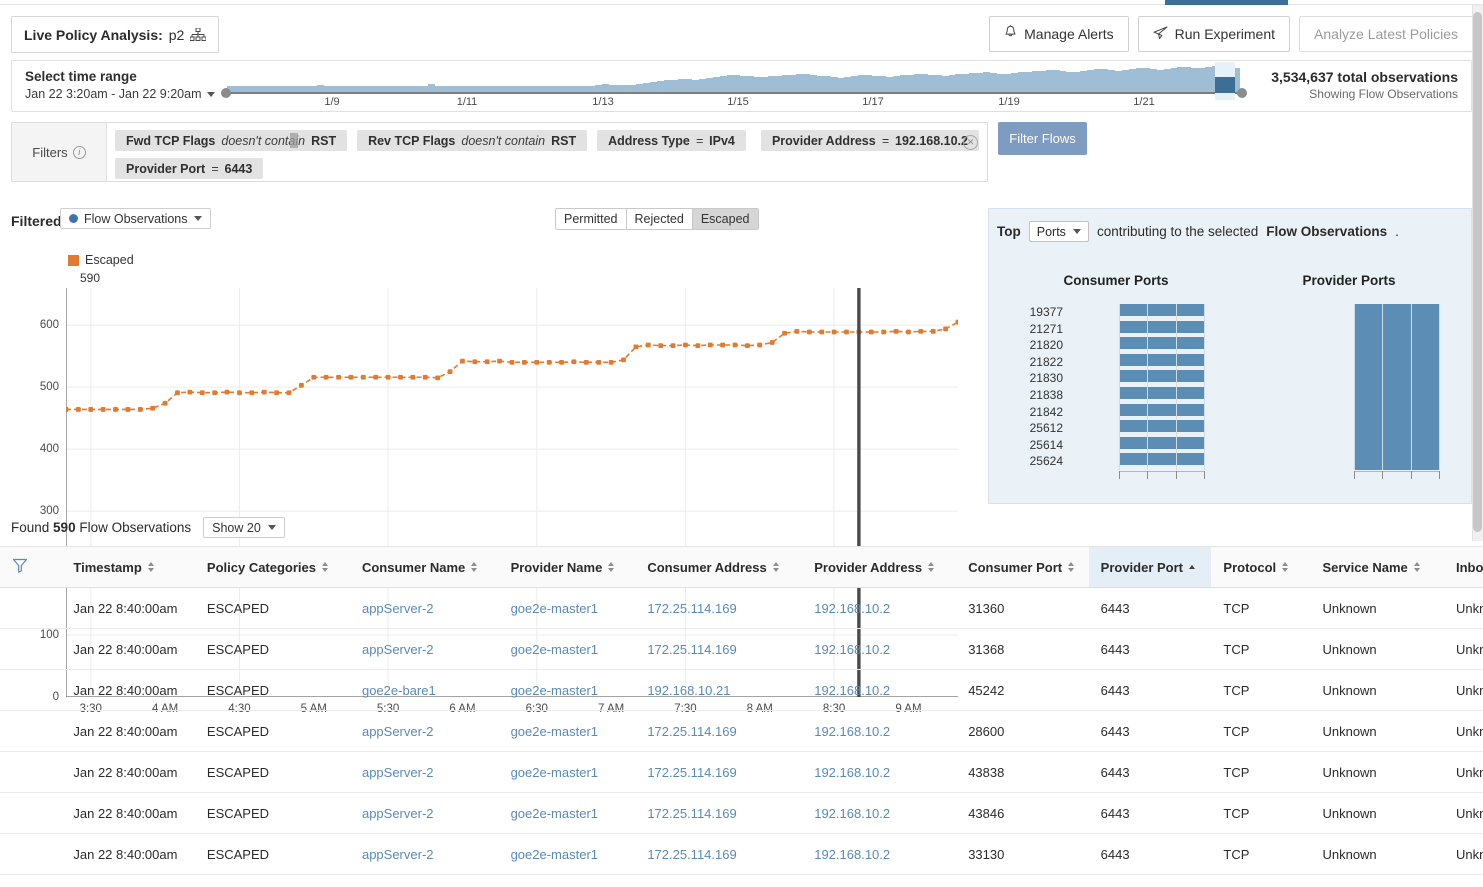 This screenshot has width=1483, height=887. I want to click on table-header-consumer-address: Consumer Address, so click(719, 567).